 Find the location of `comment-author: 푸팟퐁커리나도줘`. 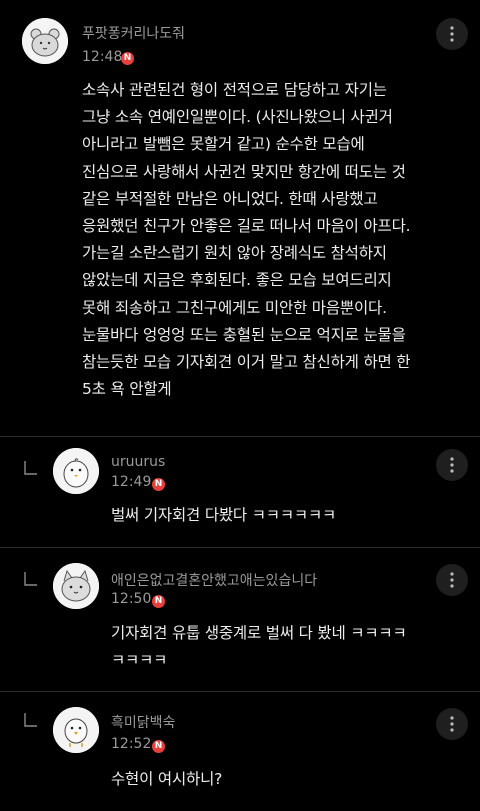

comment-author: 푸팟퐁커리나도줘 is located at coordinates (133, 33).